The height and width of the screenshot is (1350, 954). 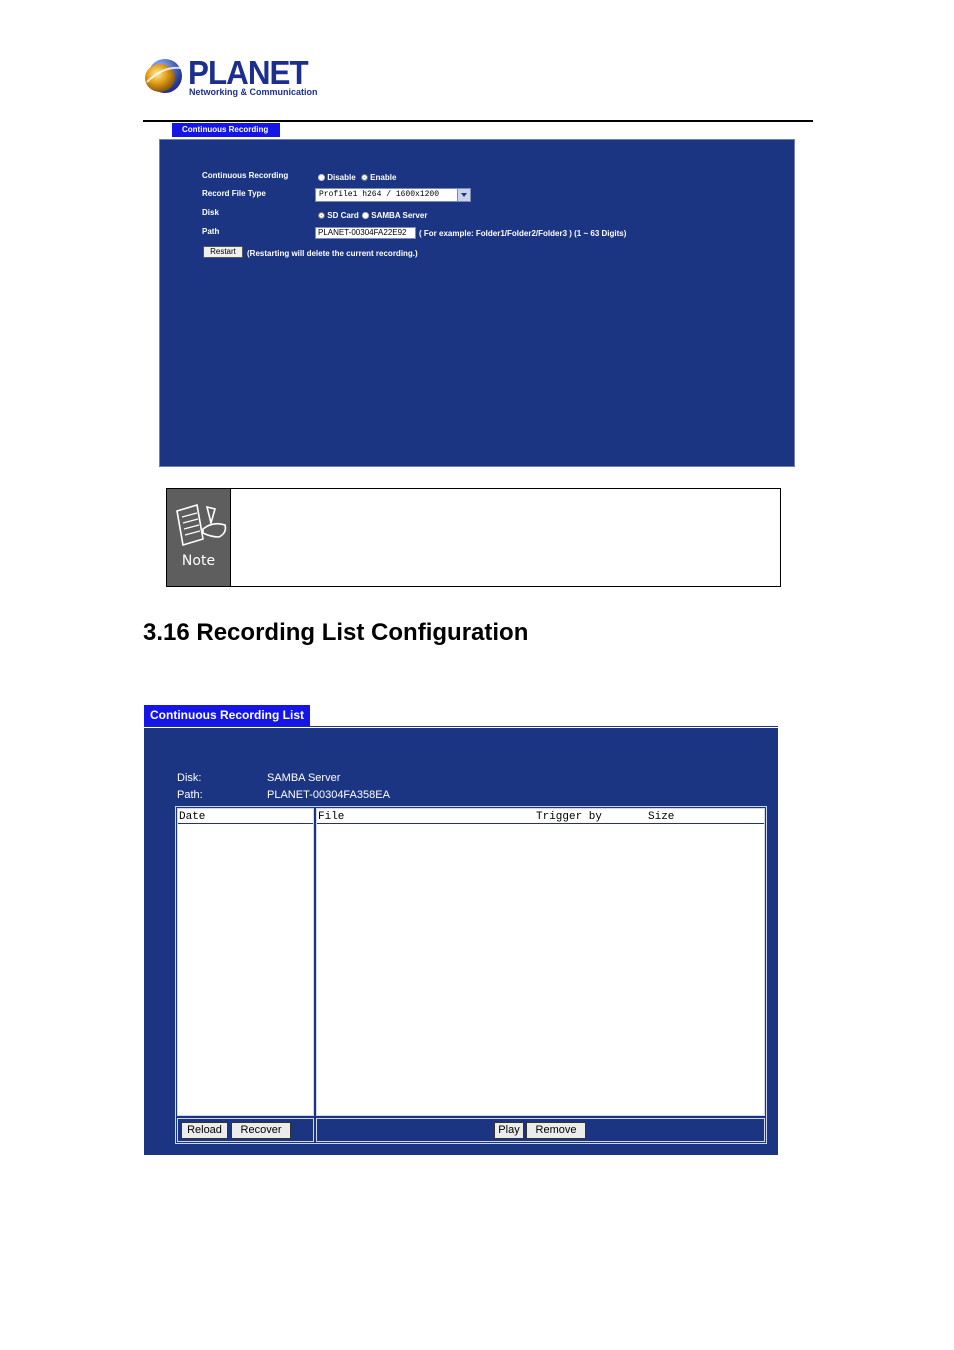 What do you see at coordinates (230, 537) in the screenshot?
I see `note-divider` at bounding box center [230, 537].